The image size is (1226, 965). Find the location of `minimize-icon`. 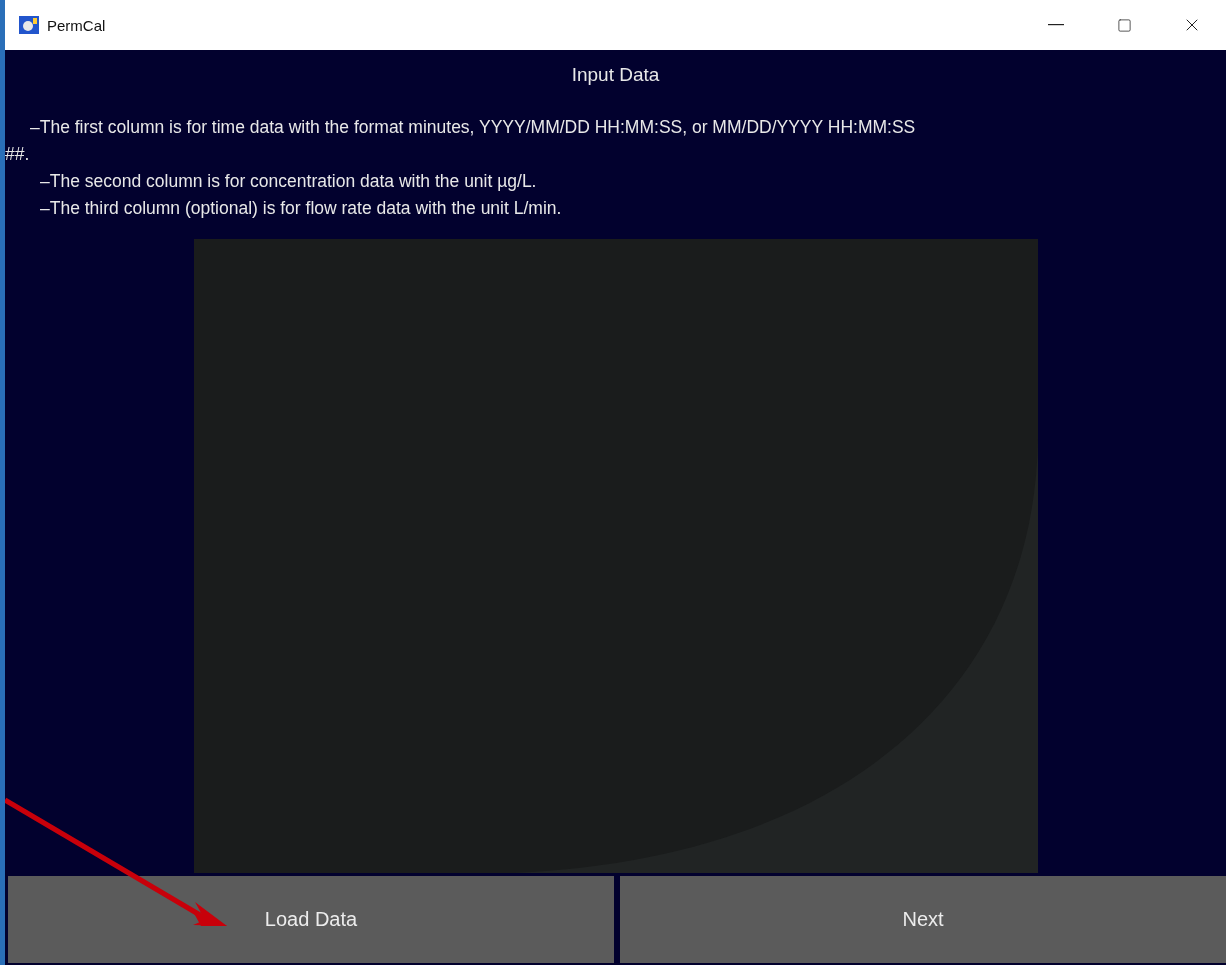

minimize-icon is located at coordinates (1056, 25).